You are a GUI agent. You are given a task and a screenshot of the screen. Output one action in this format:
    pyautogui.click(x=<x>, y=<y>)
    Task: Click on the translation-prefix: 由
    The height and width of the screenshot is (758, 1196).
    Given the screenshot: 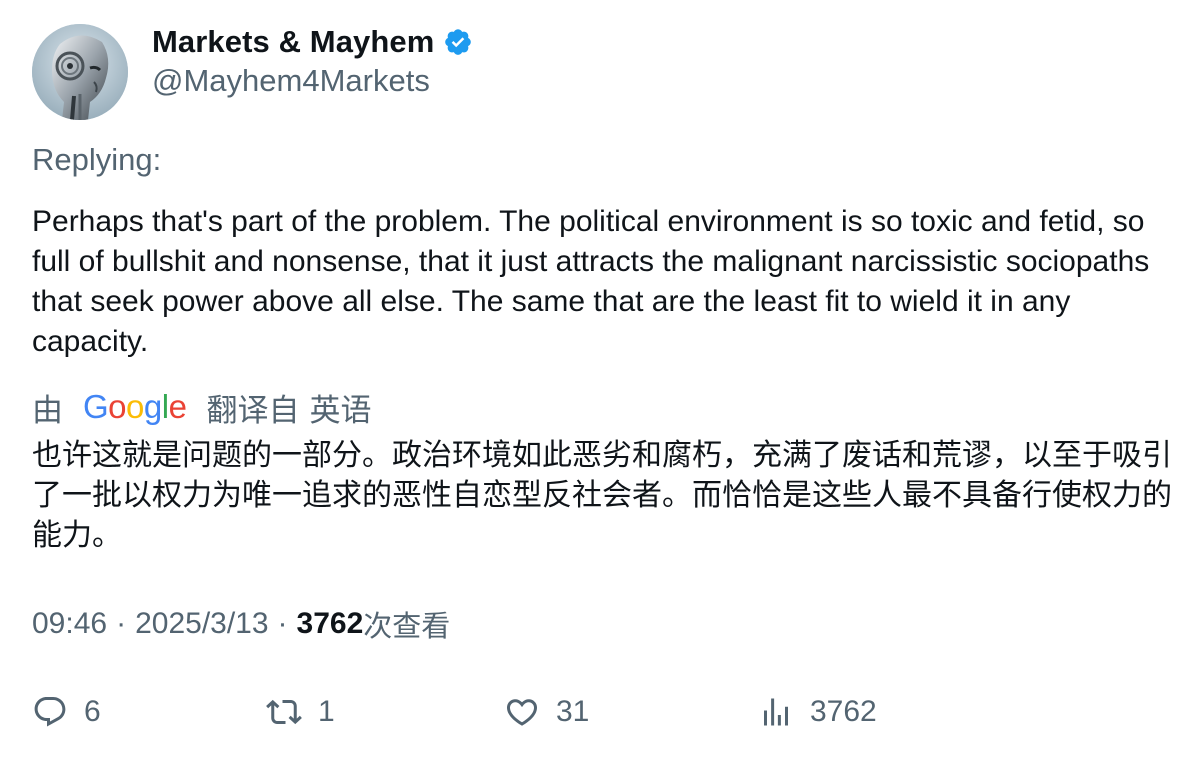 What is the action you would take?
    pyautogui.click(x=47, y=410)
    